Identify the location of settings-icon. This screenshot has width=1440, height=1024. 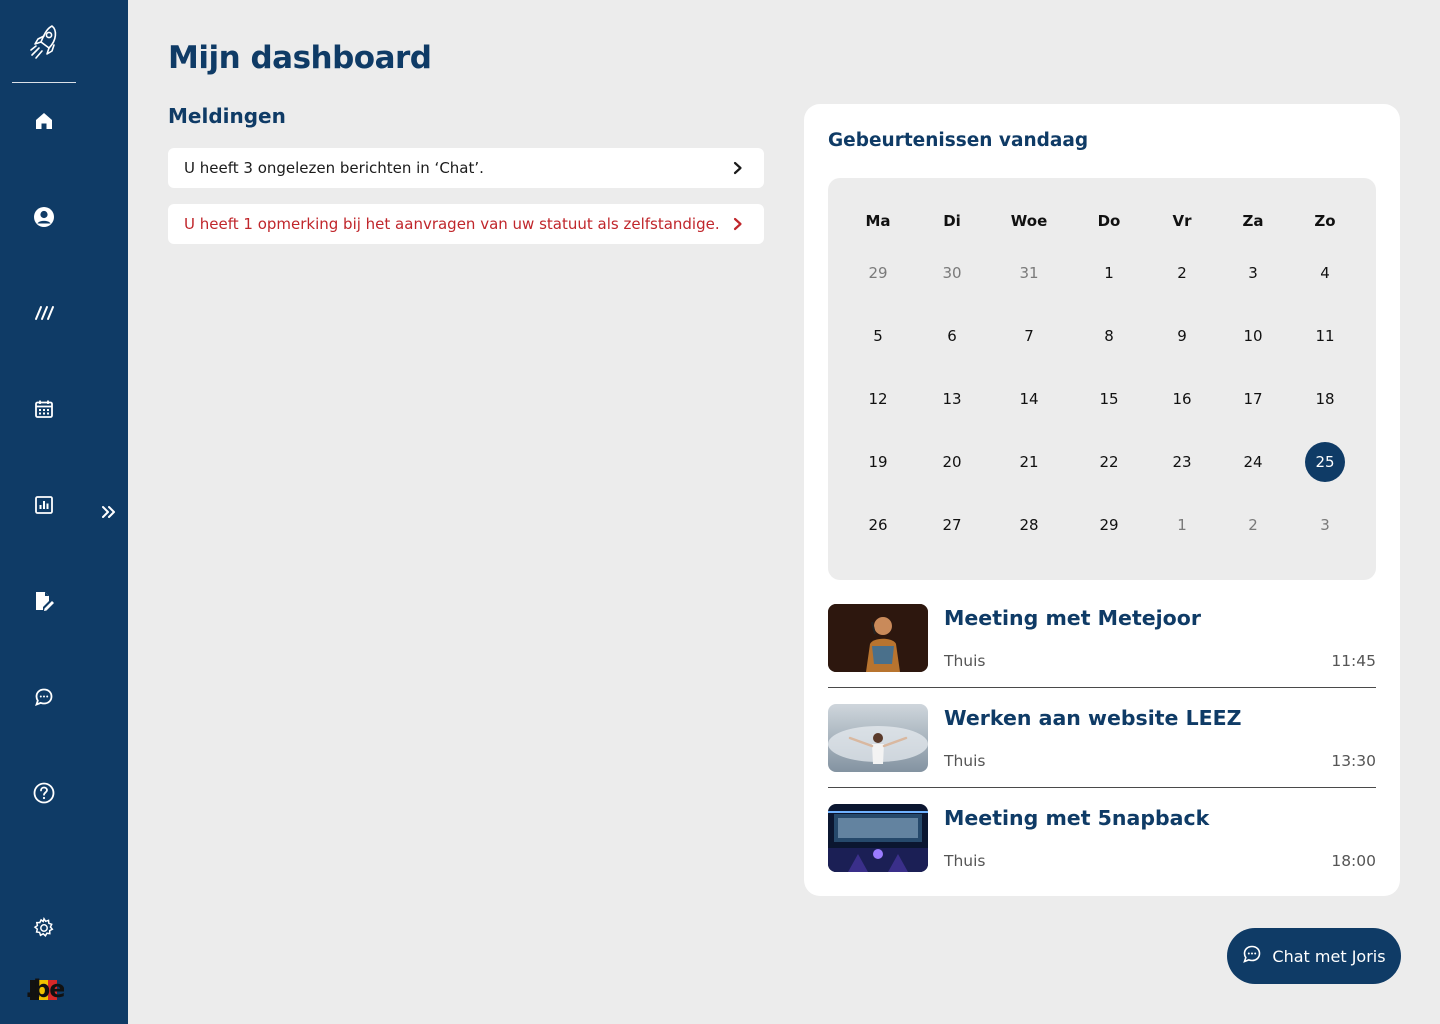
(44, 928).